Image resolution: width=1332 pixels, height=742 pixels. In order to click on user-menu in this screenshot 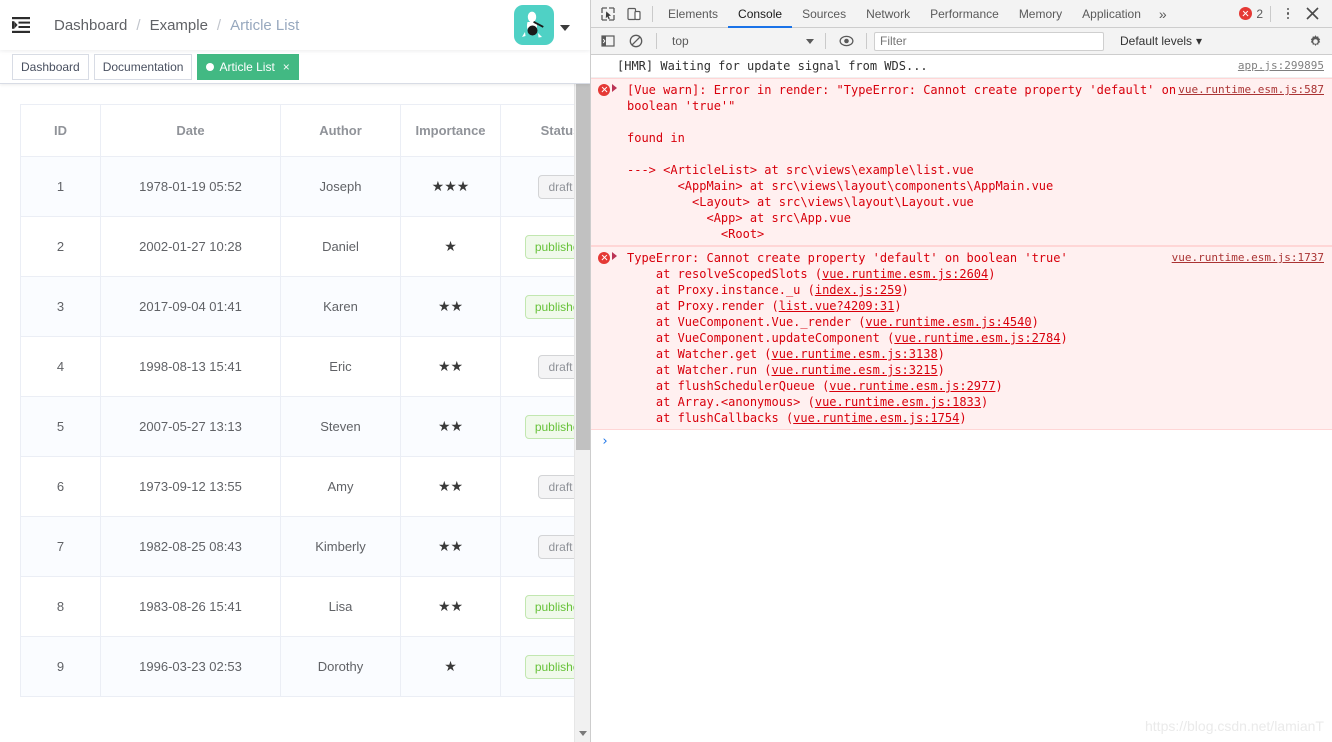, I will do `click(542, 25)`.